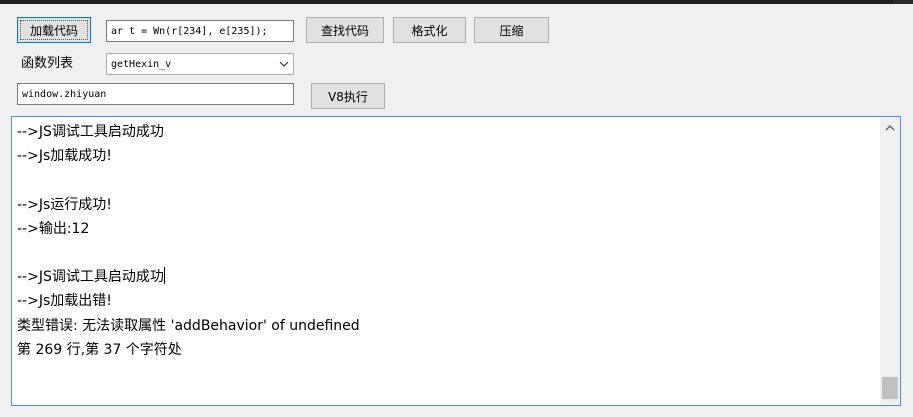 This screenshot has width=913, height=417. What do you see at coordinates (99, 349) in the screenshot?
I see `console-line: 第 269 行,第 37 个字符处` at bounding box center [99, 349].